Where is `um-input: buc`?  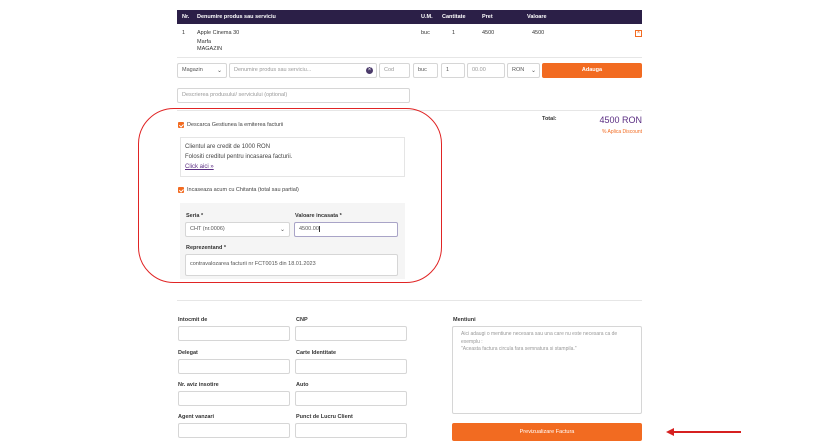 um-input: buc is located at coordinates (425, 70).